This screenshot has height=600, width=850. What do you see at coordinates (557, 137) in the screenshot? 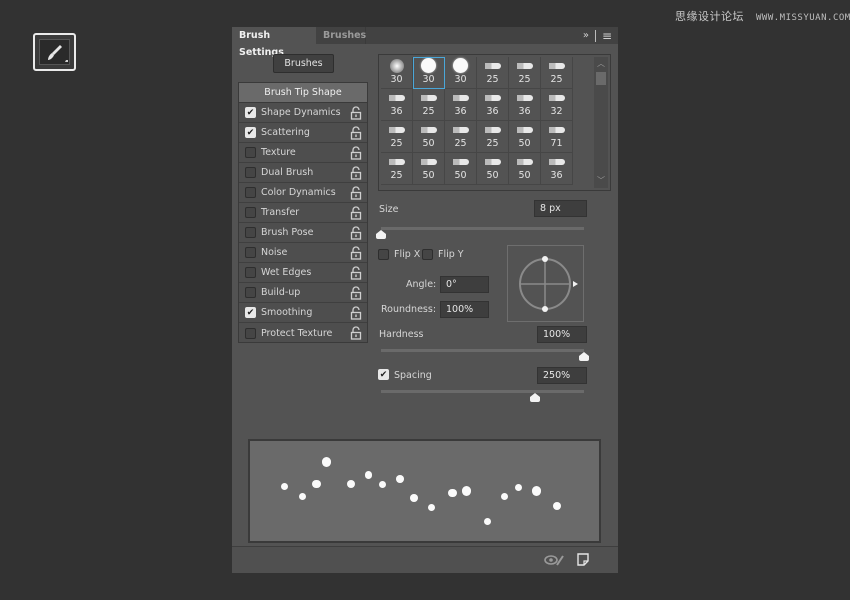
I see `brush-preset: 71` at bounding box center [557, 137].